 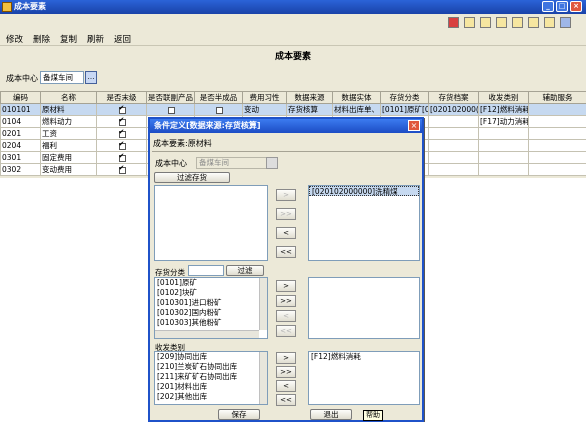 I want to click on add-all-stock-button: >>, so click(x=286, y=214).